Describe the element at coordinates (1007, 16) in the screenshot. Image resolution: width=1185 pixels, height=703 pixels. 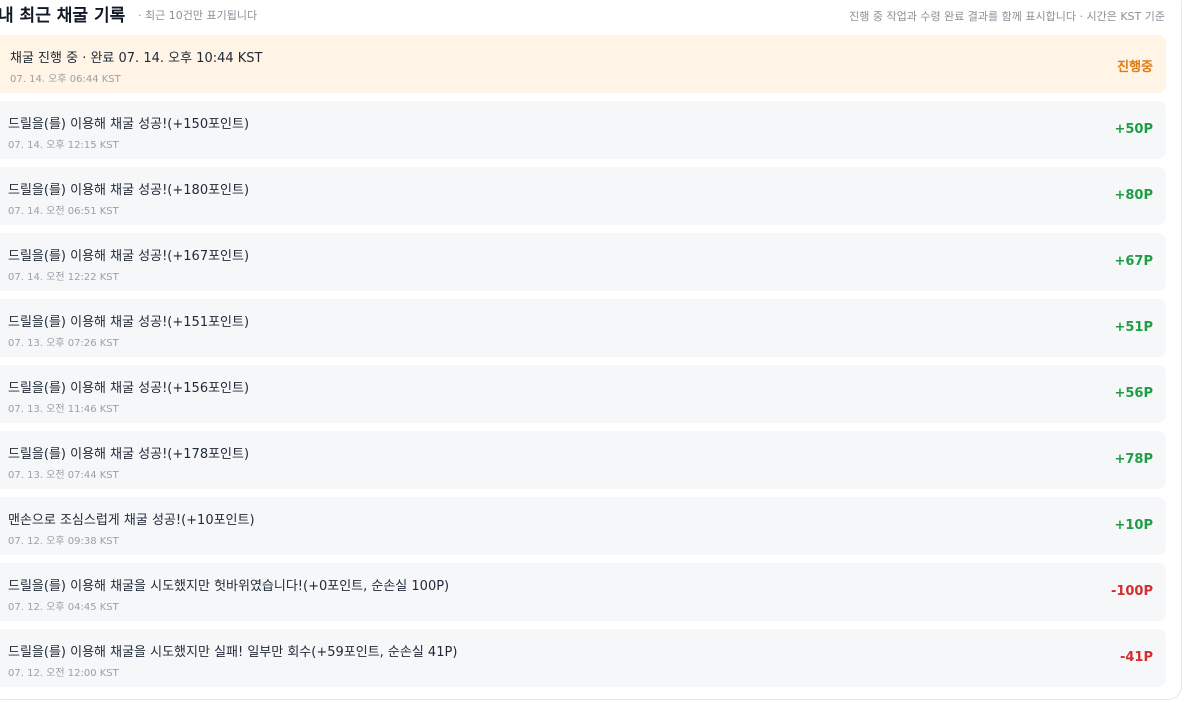
I see `history-note: 진행 중 작업과 수령 완료 결과를 함께 표시합니다 · 시간은 KST 기준` at that location.